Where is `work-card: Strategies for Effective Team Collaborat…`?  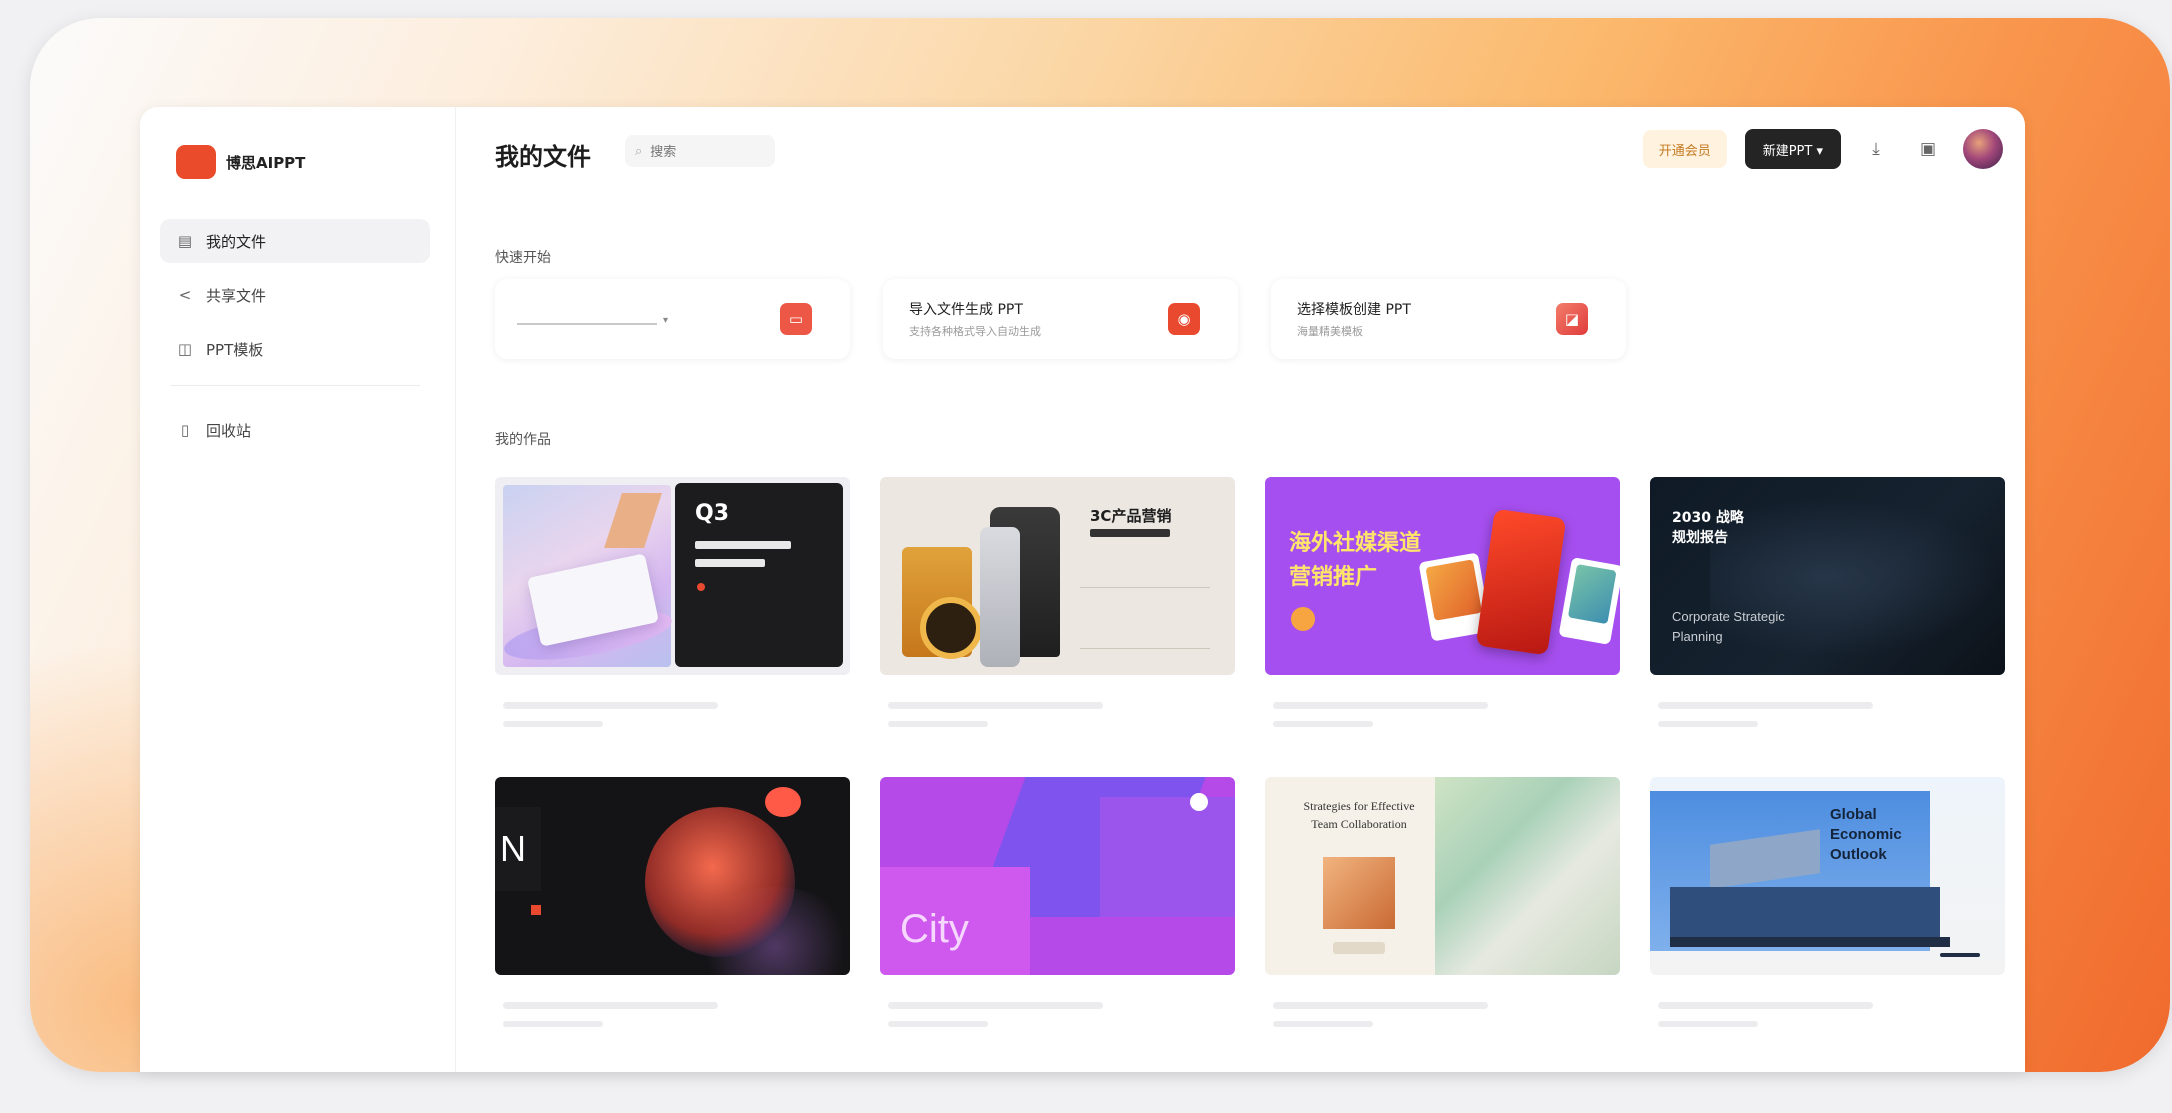 work-card: Strategies for Effective Team Collaborat… is located at coordinates (1442, 924).